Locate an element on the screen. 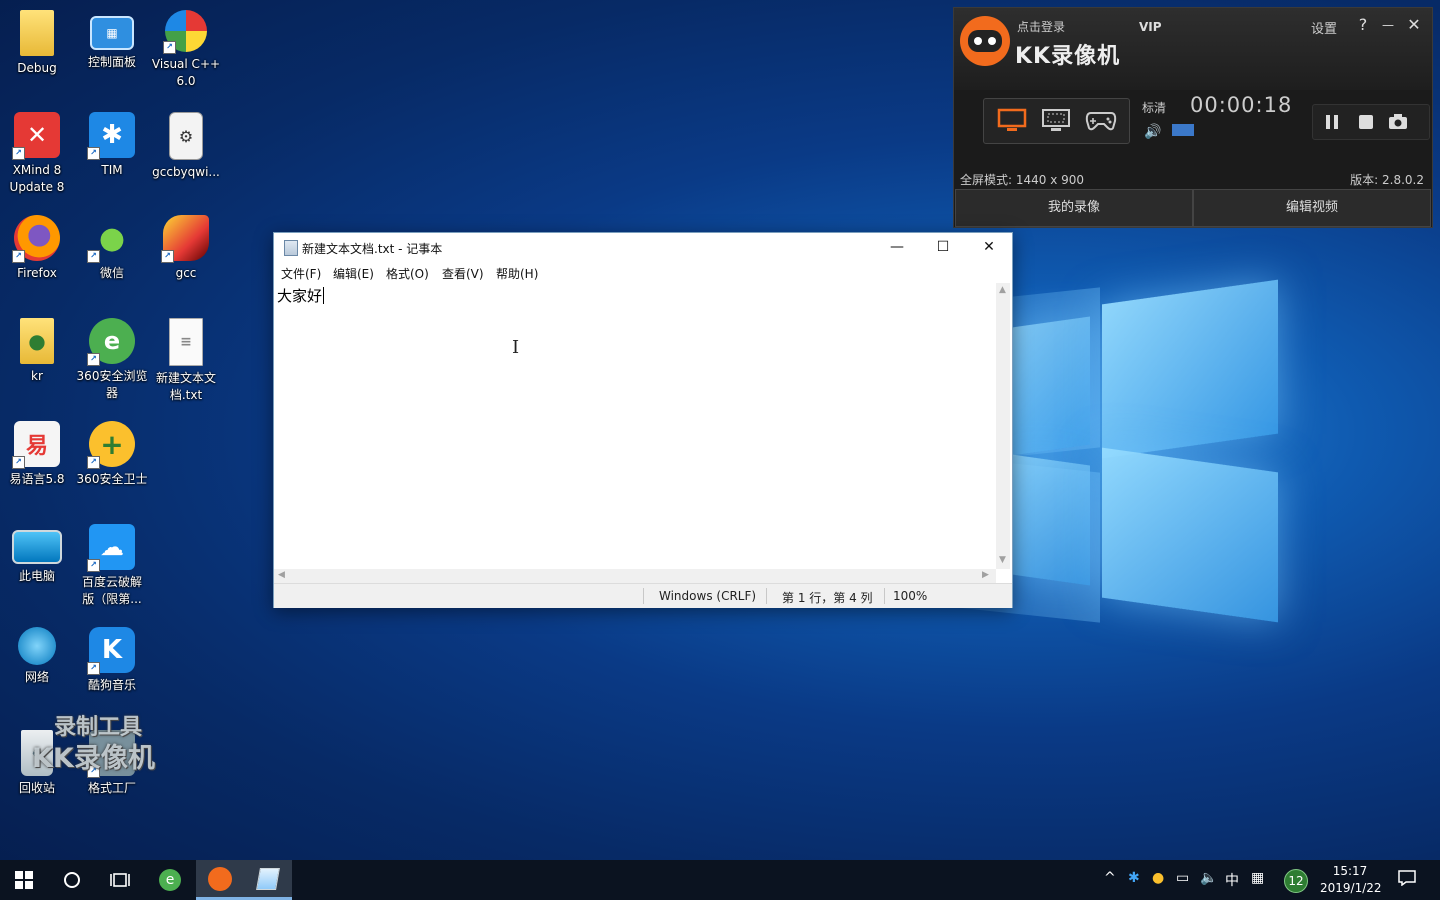 Image resolution: width=1440 pixels, height=900 pixels. minimize-button: — is located at coordinates (897, 247).